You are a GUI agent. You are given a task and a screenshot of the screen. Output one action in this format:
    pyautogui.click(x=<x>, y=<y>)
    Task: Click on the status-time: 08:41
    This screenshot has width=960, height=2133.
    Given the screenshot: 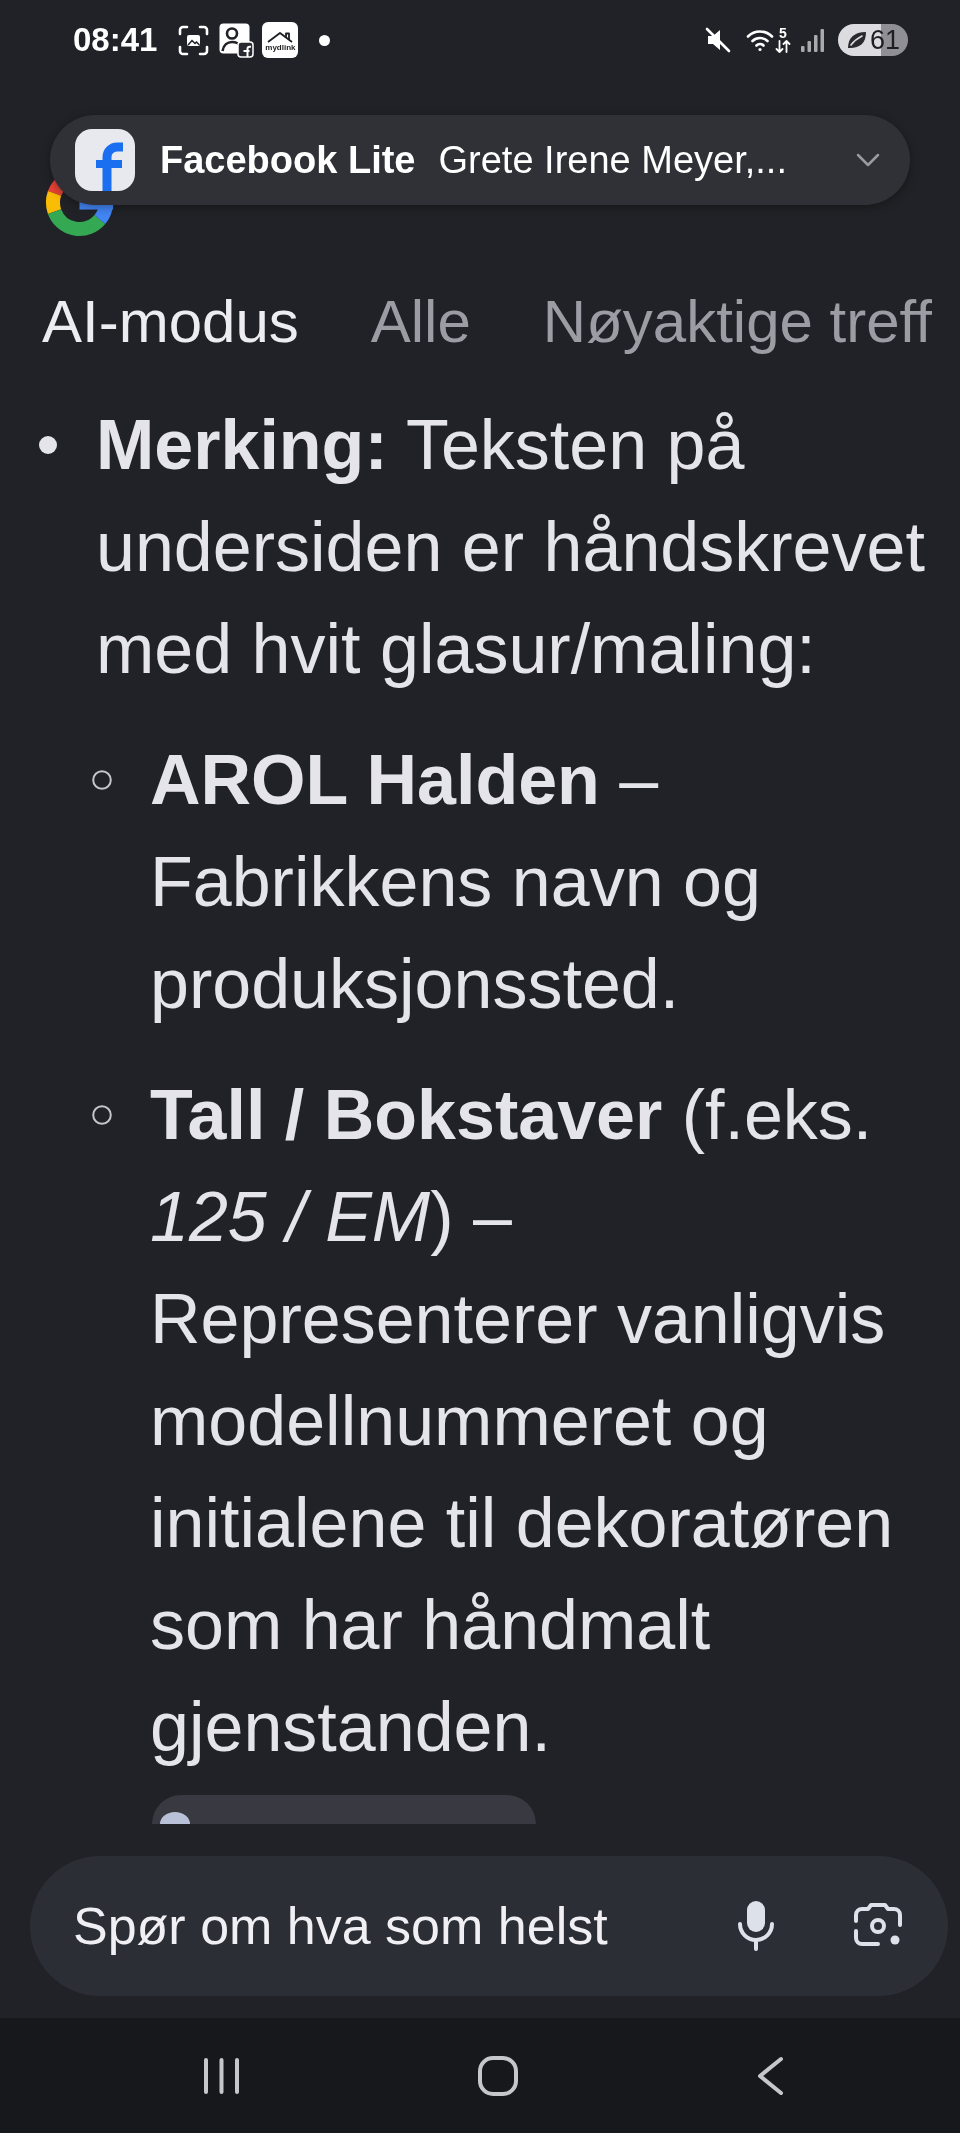 What is the action you would take?
    pyautogui.click(x=115, y=40)
    